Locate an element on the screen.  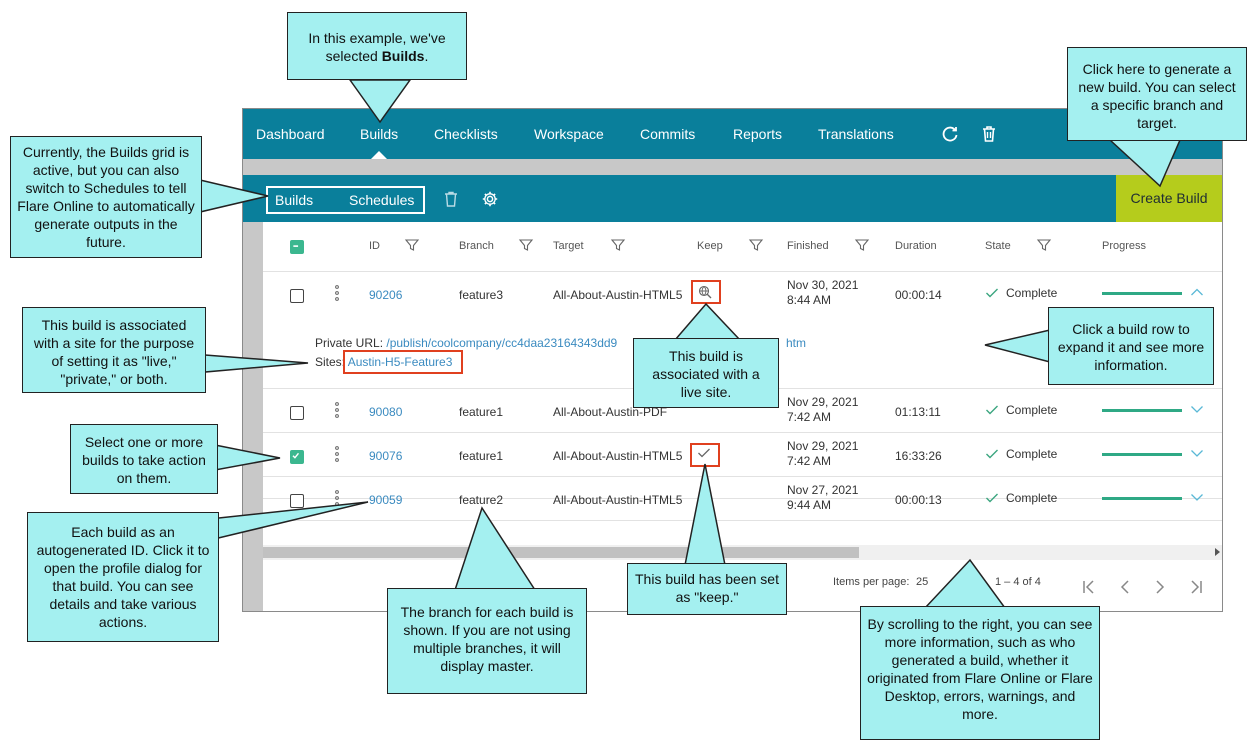
callout-keep: This build has been set as "keep." is located at coordinates (707, 589).